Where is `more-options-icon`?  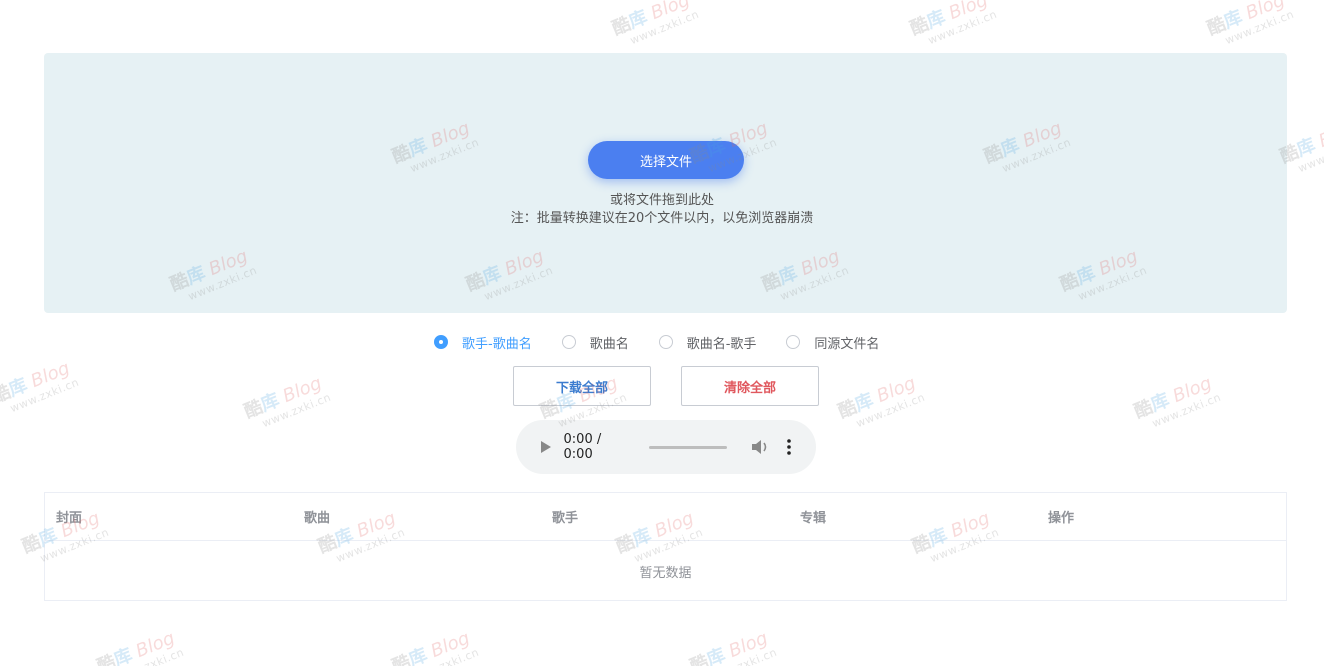
more-options-icon is located at coordinates (789, 447).